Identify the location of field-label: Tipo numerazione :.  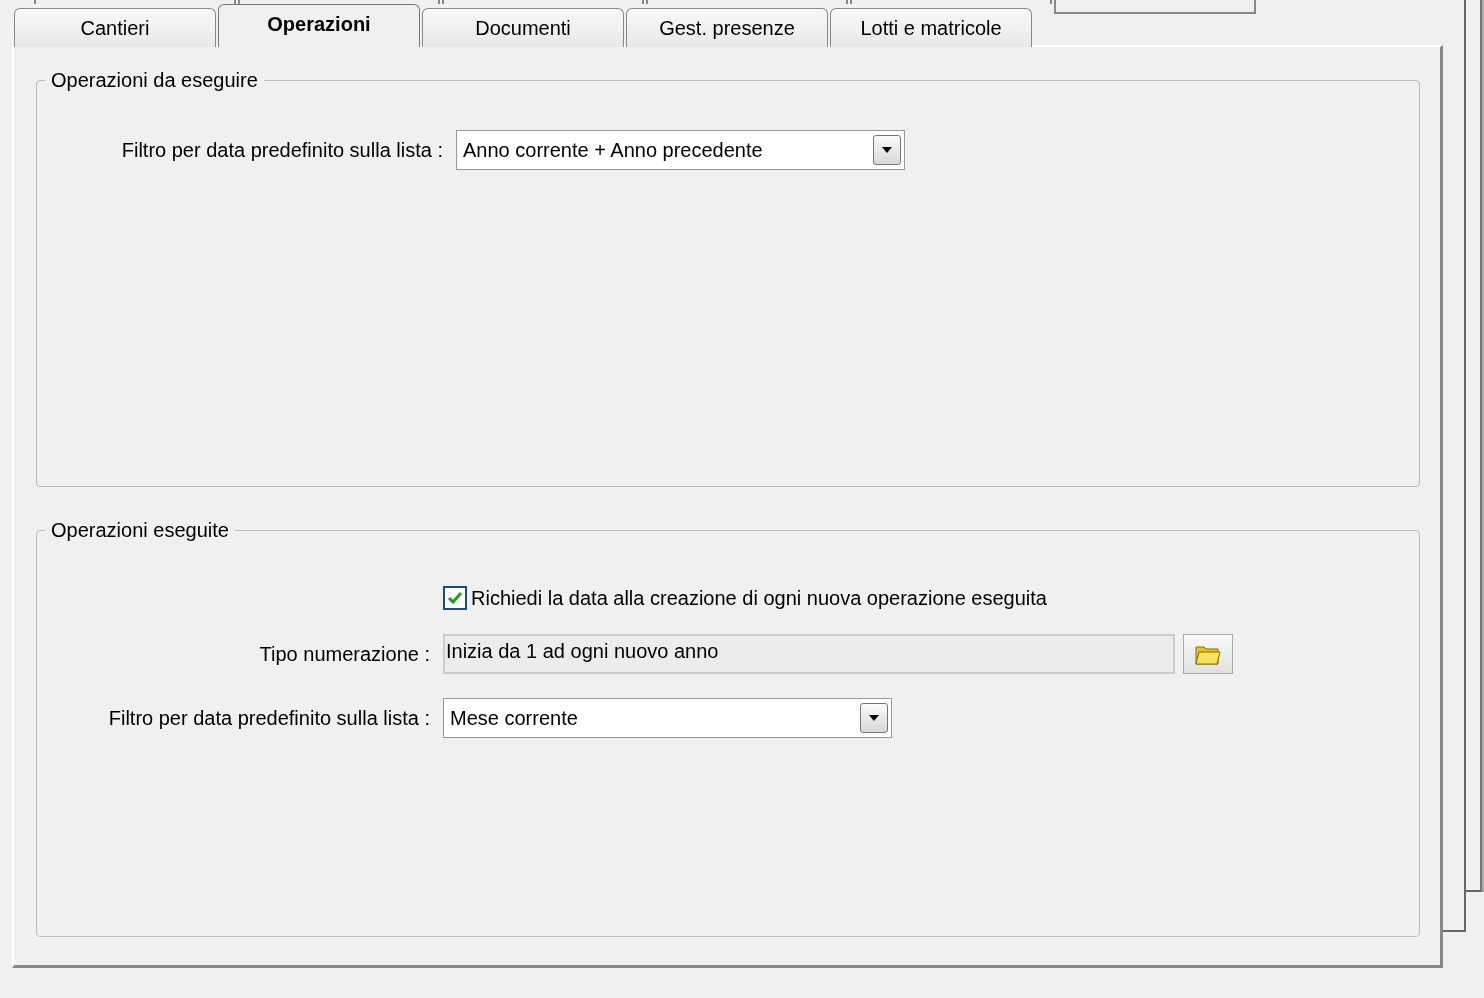
(344, 654).